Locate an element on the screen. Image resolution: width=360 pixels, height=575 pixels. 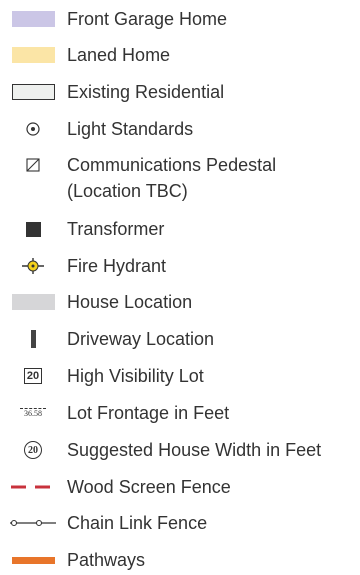
legend-item-existing-residential: Existing Residential is located at coordinates (180, 92).